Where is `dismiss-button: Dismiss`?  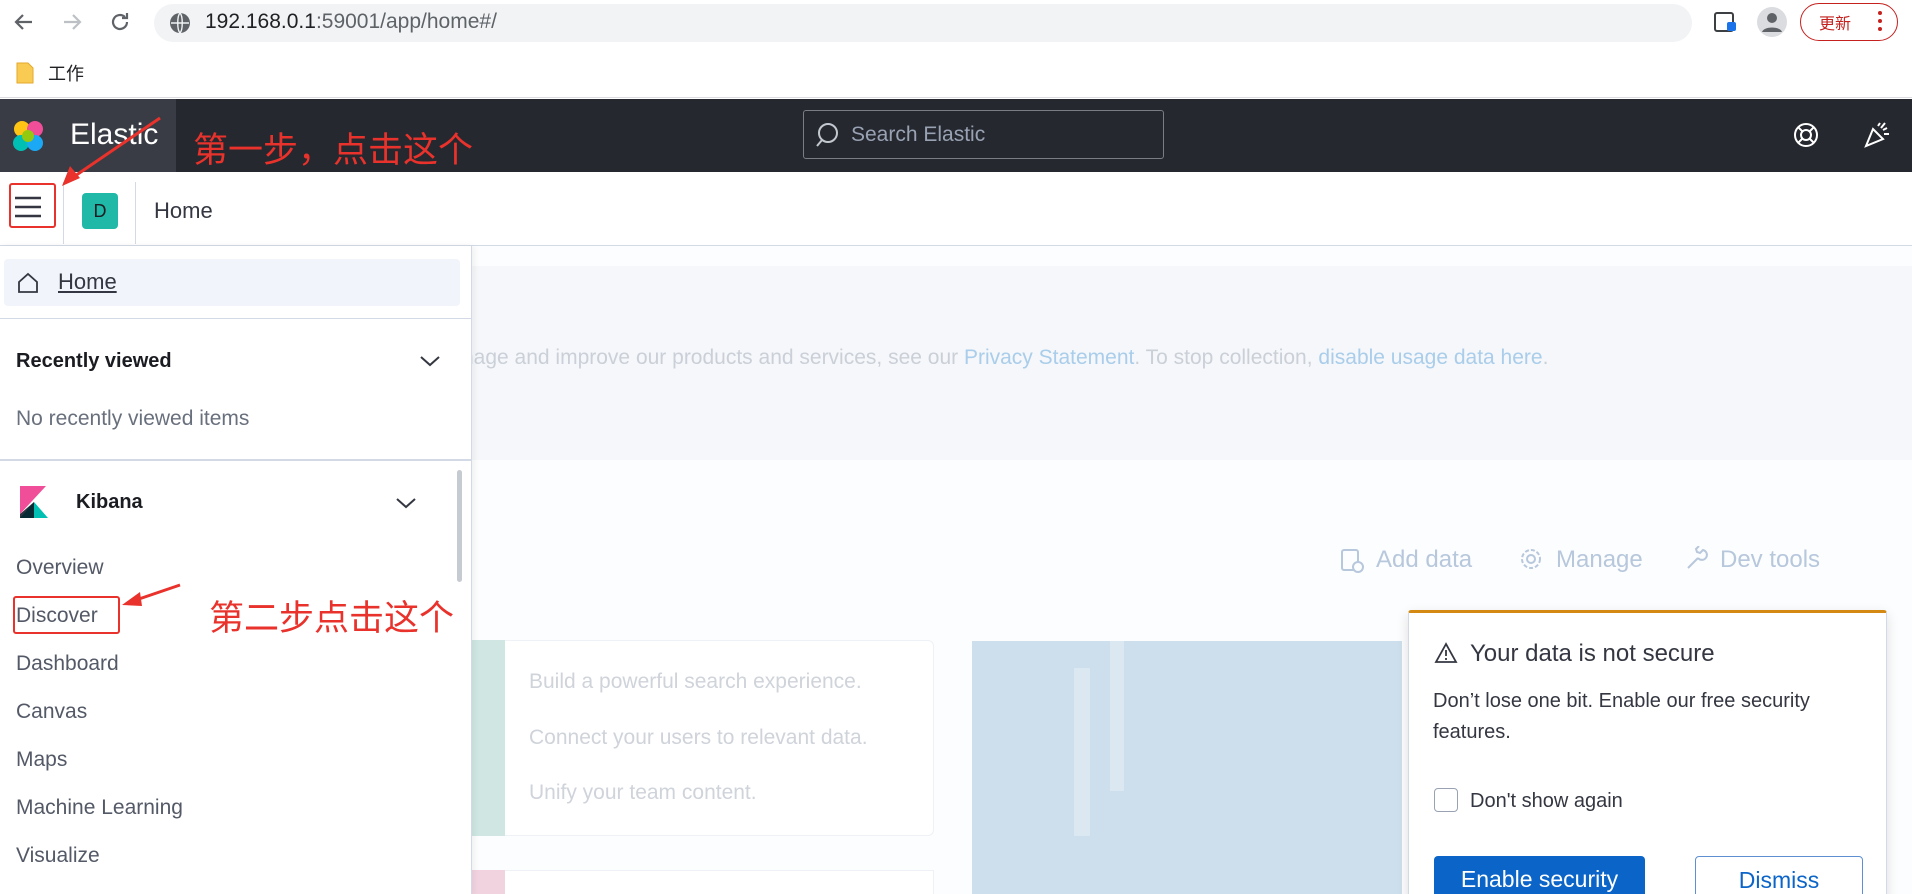
dismiss-button: Dismiss is located at coordinates (1779, 875).